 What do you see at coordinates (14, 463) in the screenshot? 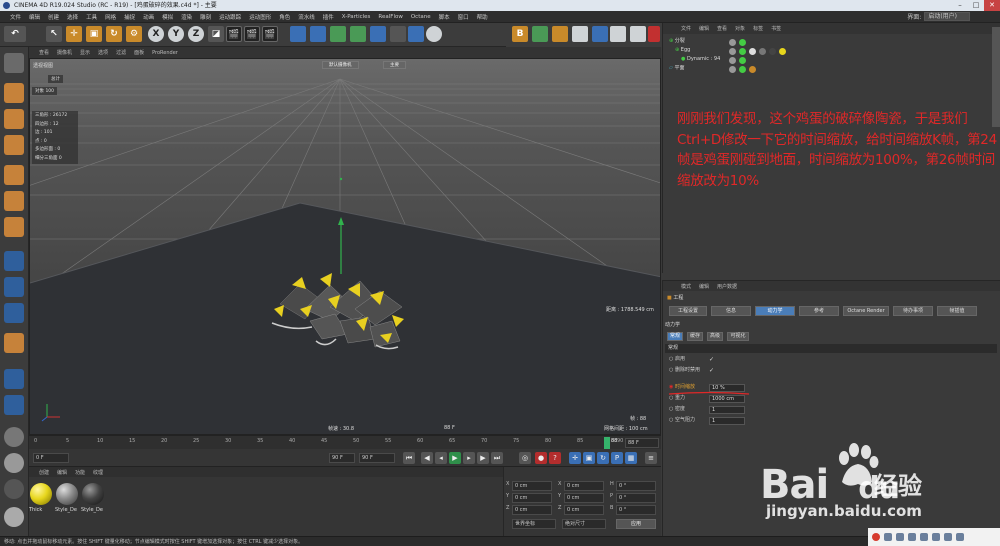
I see `sphere-2-icon` at bounding box center [14, 463].